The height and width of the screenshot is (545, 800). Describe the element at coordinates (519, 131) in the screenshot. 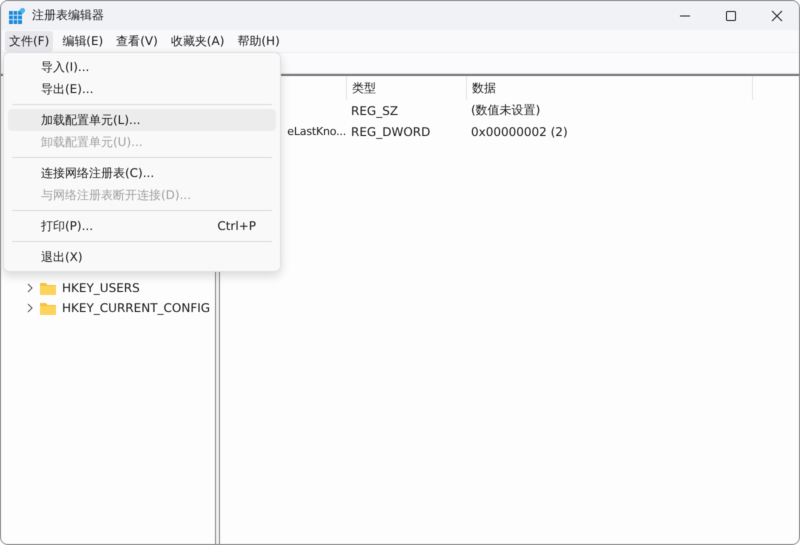

I see `table-cell-text: 0x00000002 (2)` at that location.